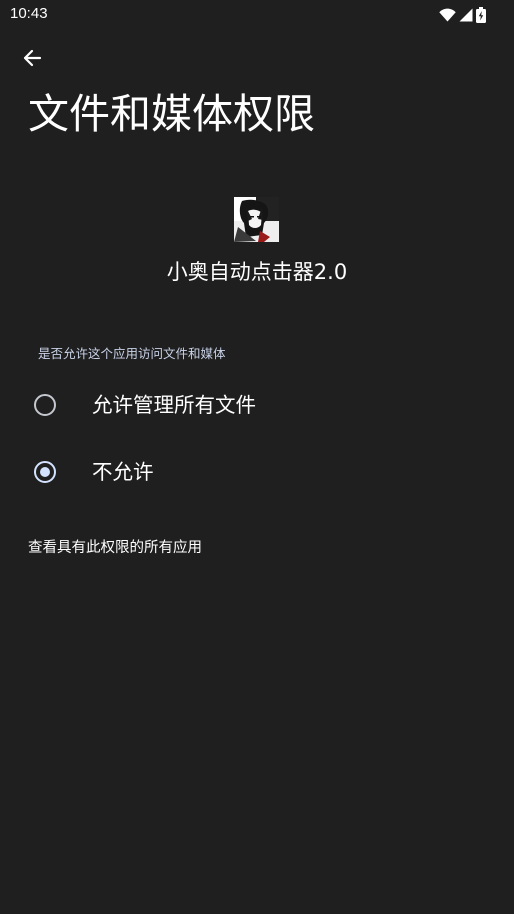  I want to click on permission-question: 是否允许这个应用访问文件和媒体, so click(132, 353).